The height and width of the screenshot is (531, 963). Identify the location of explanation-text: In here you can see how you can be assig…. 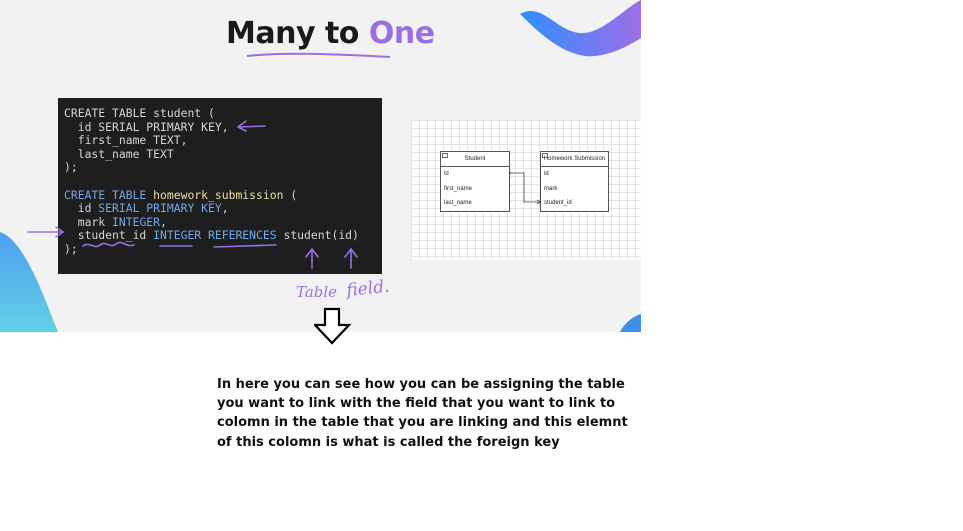
(422, 413).